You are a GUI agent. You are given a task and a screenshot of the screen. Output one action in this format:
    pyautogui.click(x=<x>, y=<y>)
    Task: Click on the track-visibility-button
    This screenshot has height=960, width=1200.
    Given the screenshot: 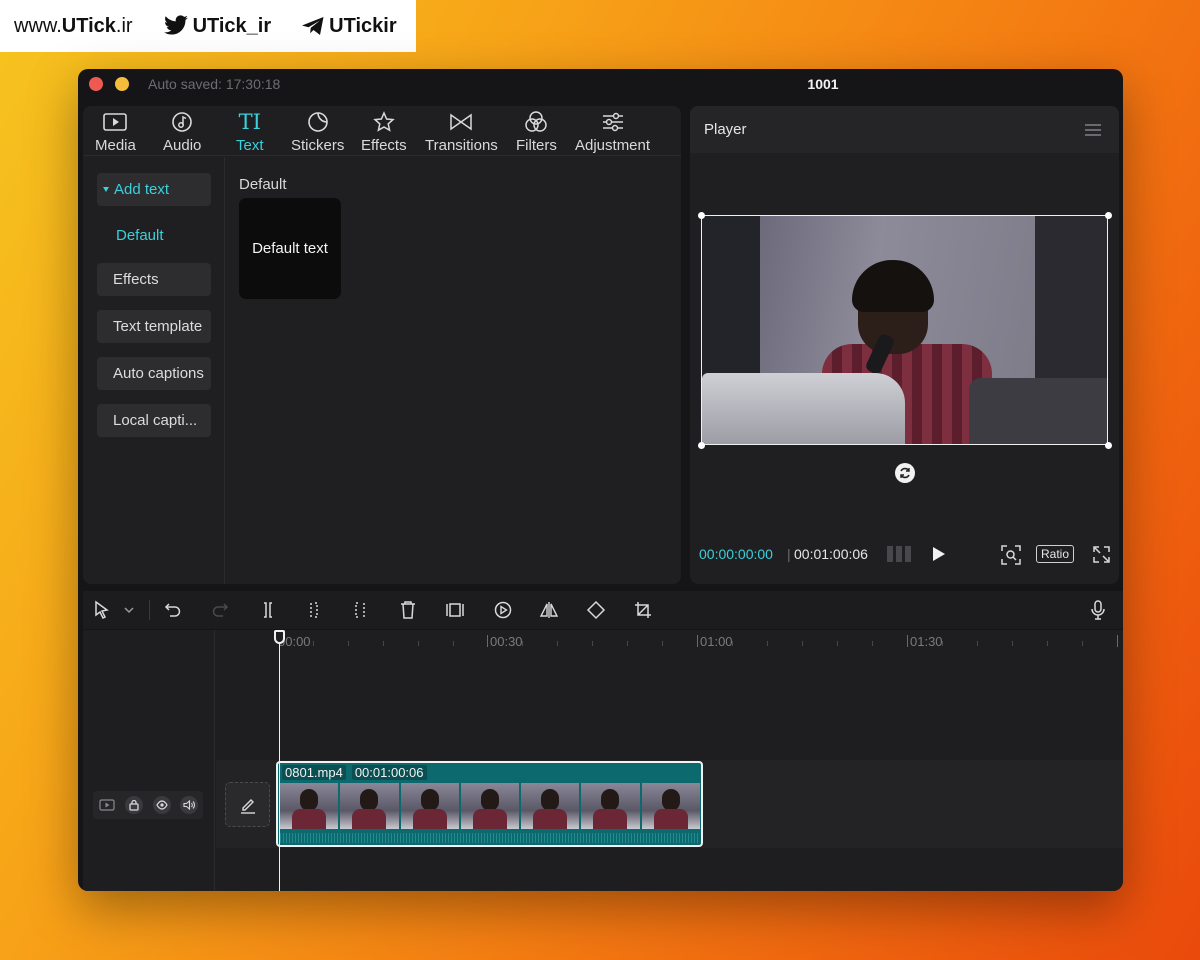 What is the action you would take?
    pyautogui.click(x=161, y=805)
    